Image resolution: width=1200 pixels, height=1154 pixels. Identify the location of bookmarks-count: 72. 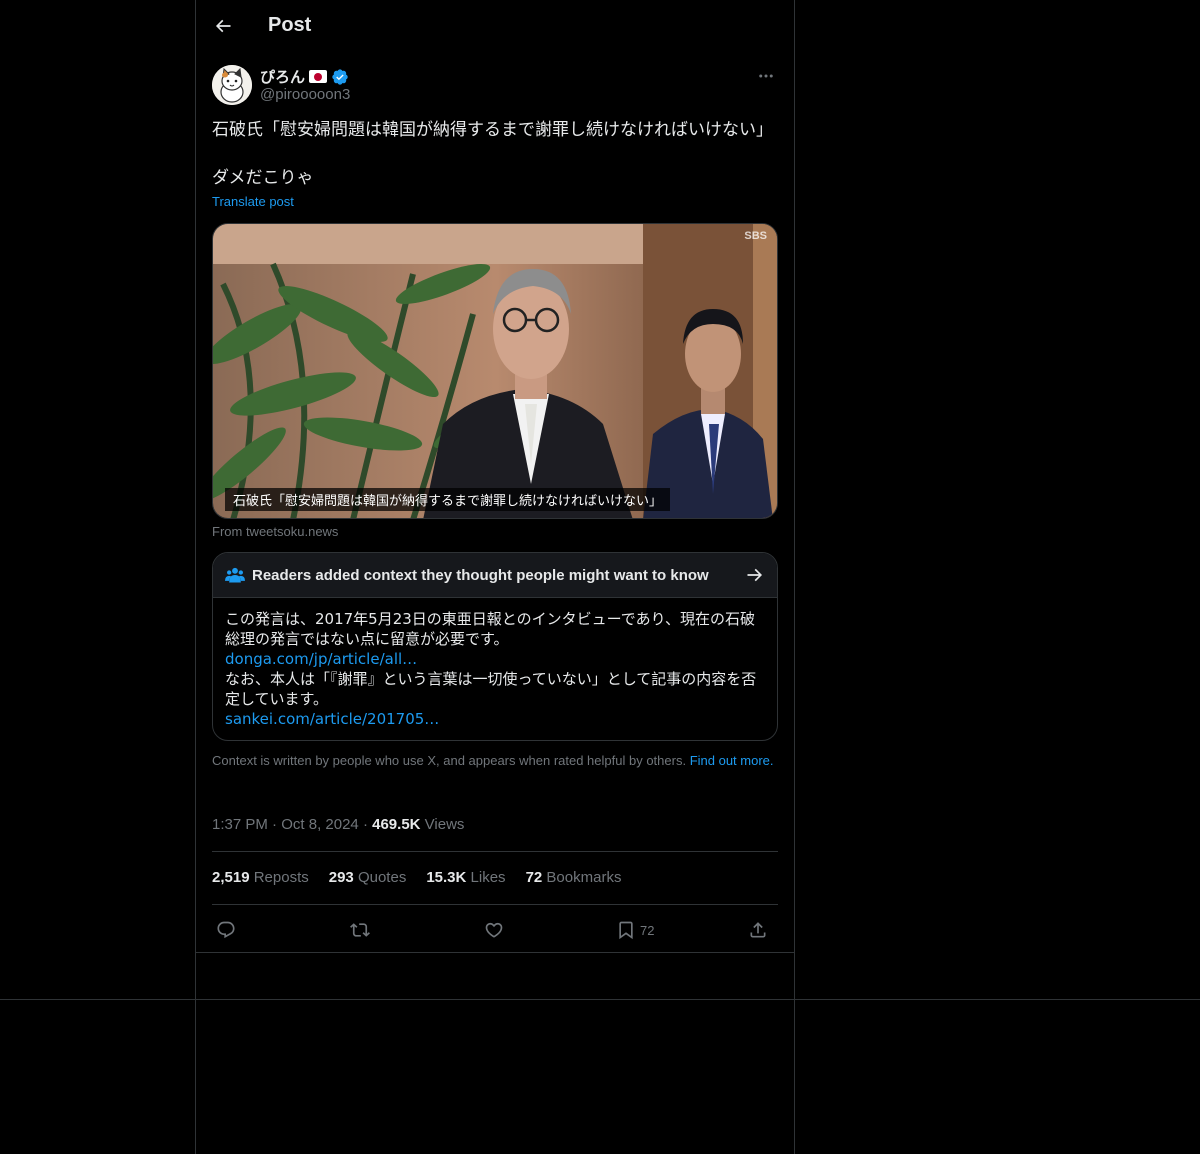
(534, 877).